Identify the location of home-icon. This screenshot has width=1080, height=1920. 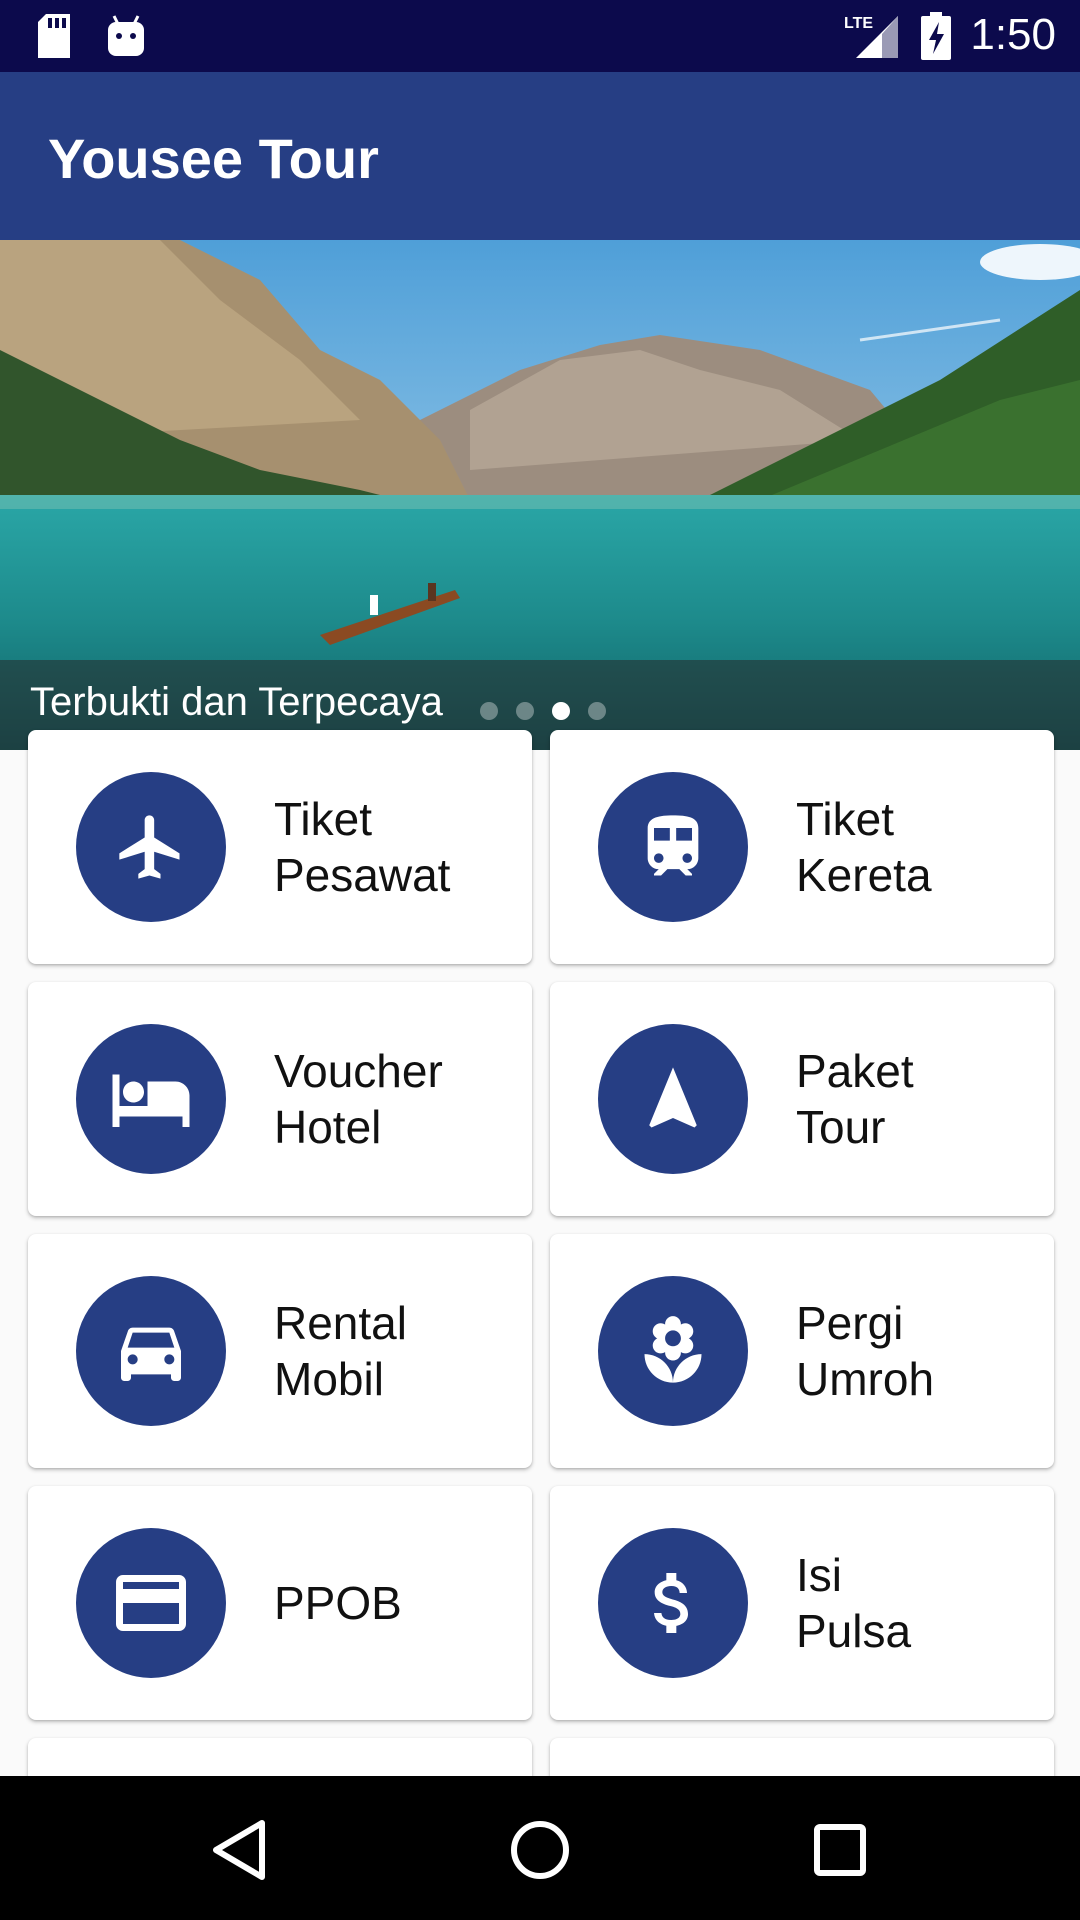
(540, 1850).